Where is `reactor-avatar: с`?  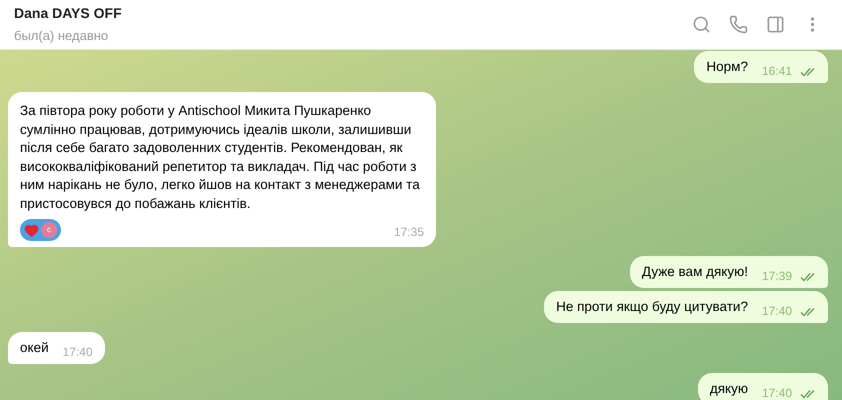 reactor-avatar: с is located at coordinates (49, 230).